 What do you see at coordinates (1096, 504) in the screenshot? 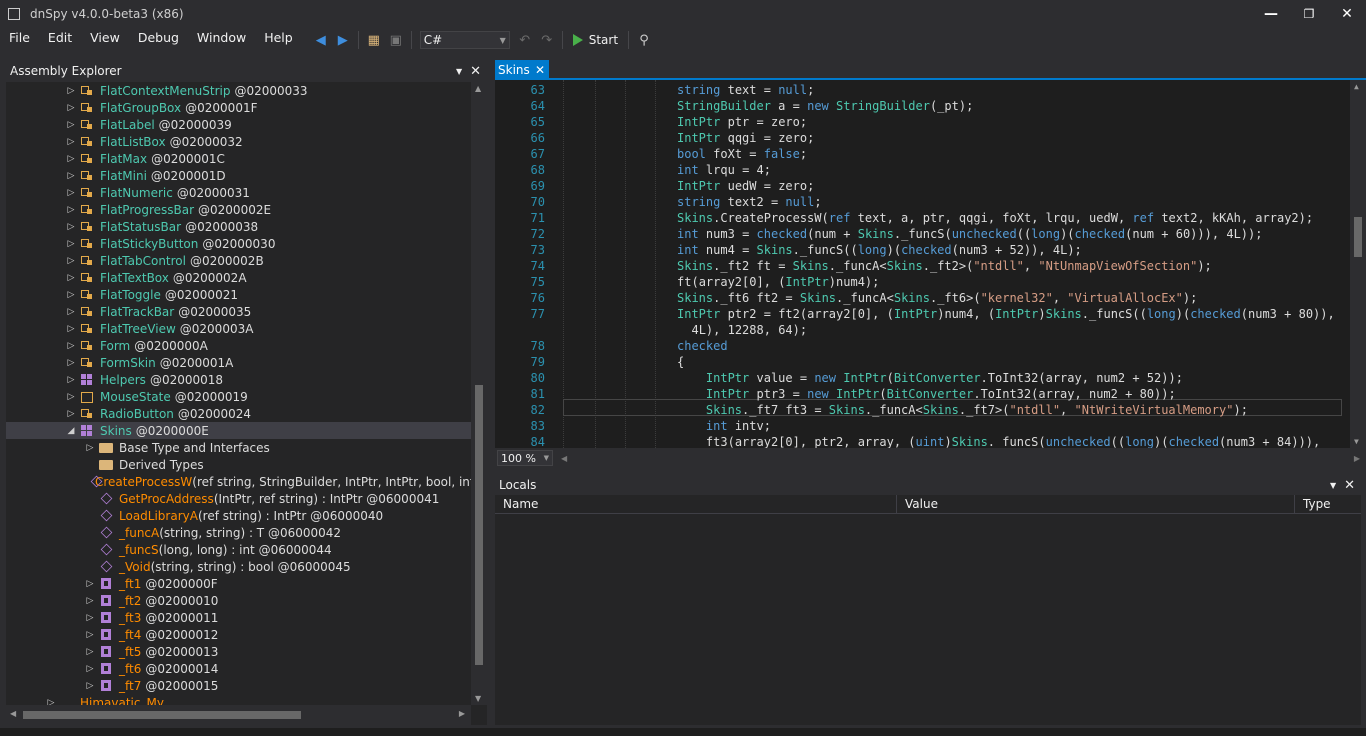
I see `column-value: Value` at bounding box center [1096, 504].